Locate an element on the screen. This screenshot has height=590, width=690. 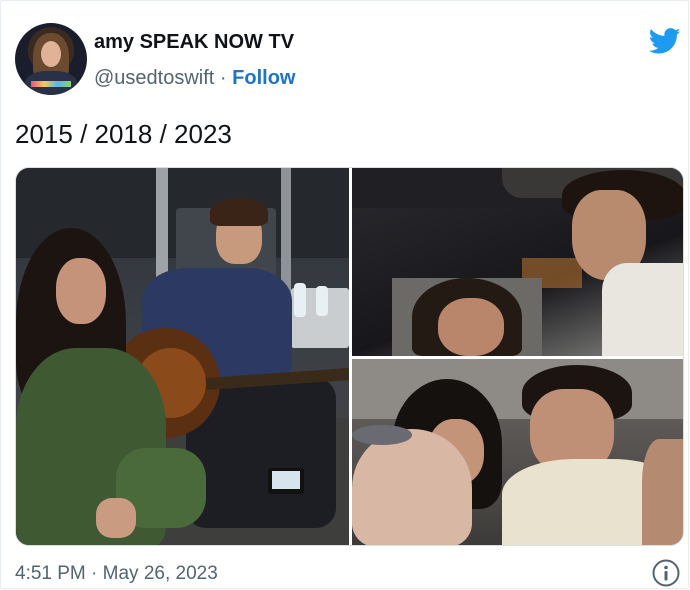
display-name: amy SPEAK NOW TV is located at coordinates (194, 42).